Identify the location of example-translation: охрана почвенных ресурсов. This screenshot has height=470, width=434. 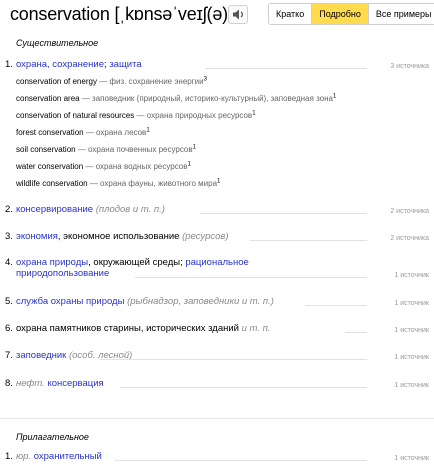
(140, 149).